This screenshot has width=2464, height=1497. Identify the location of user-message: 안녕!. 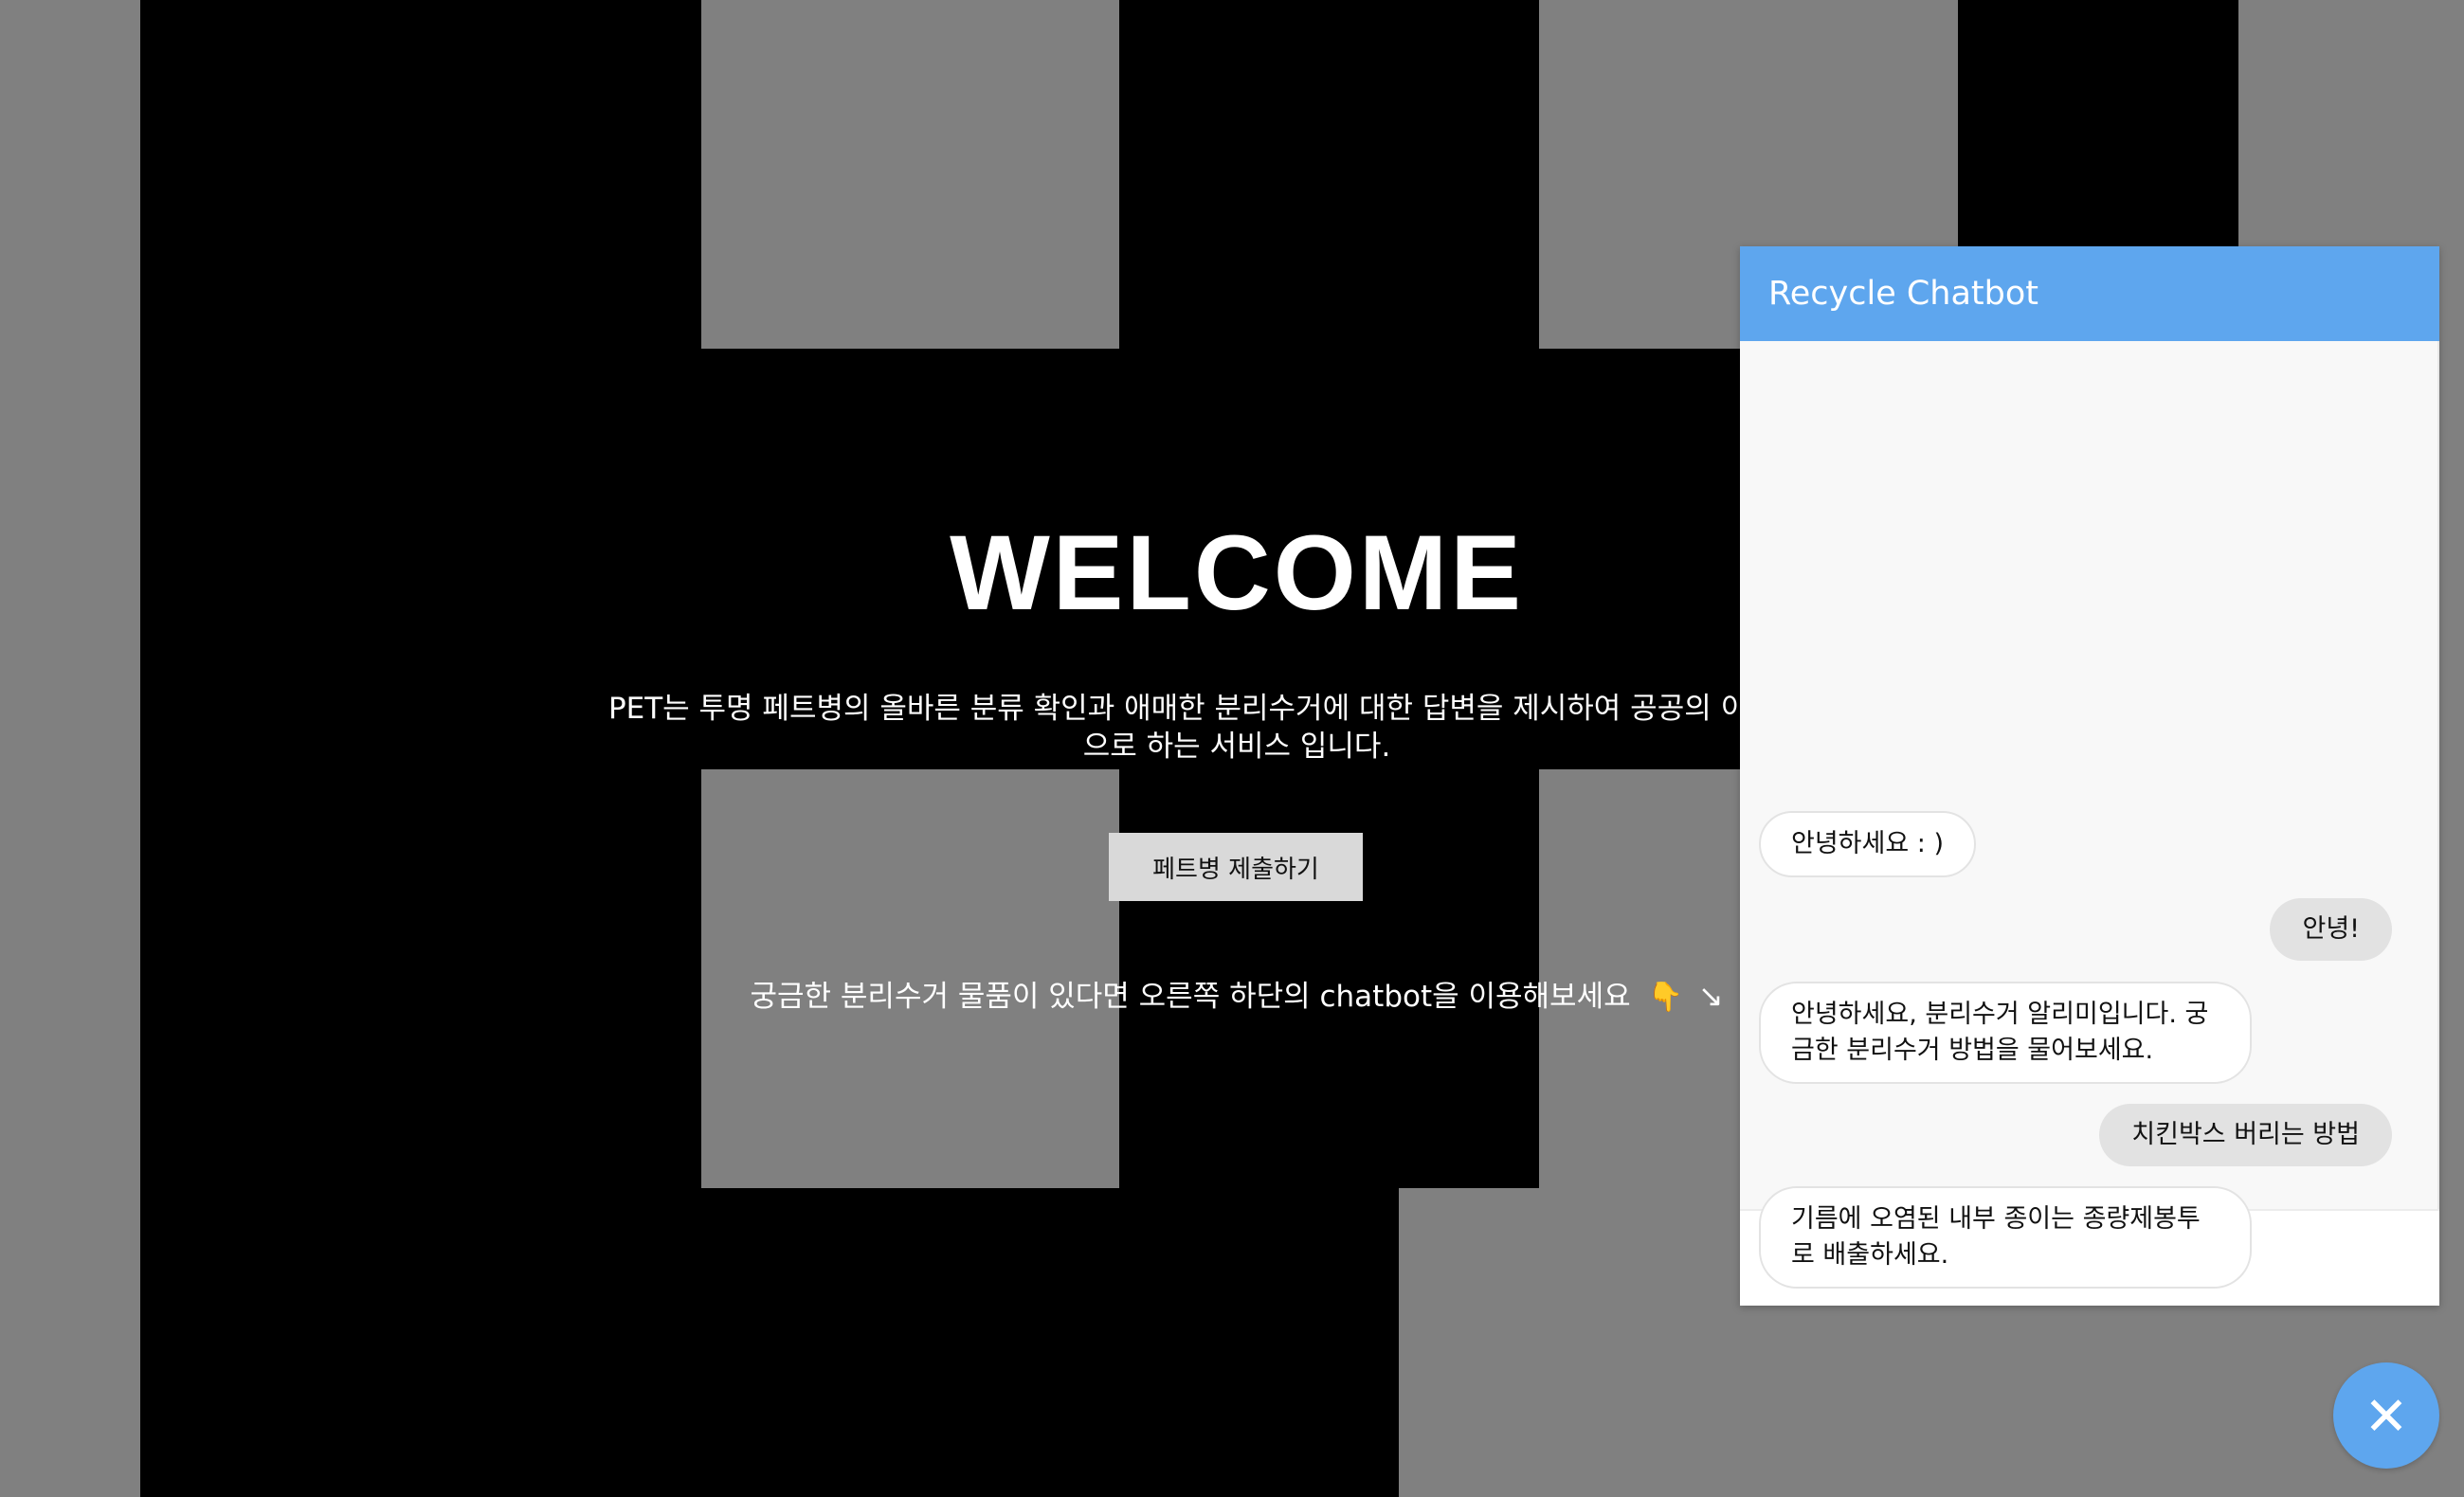
(2331, 930).